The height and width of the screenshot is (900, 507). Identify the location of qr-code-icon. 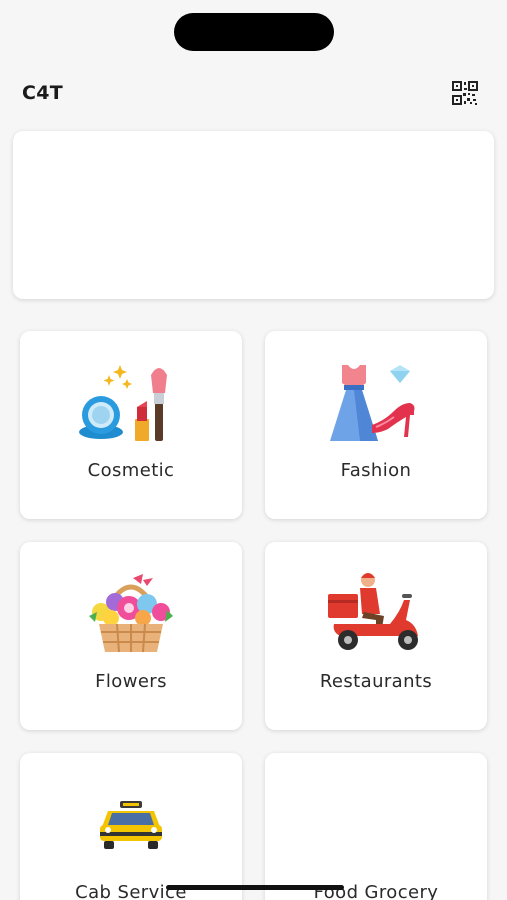
(465, 93).